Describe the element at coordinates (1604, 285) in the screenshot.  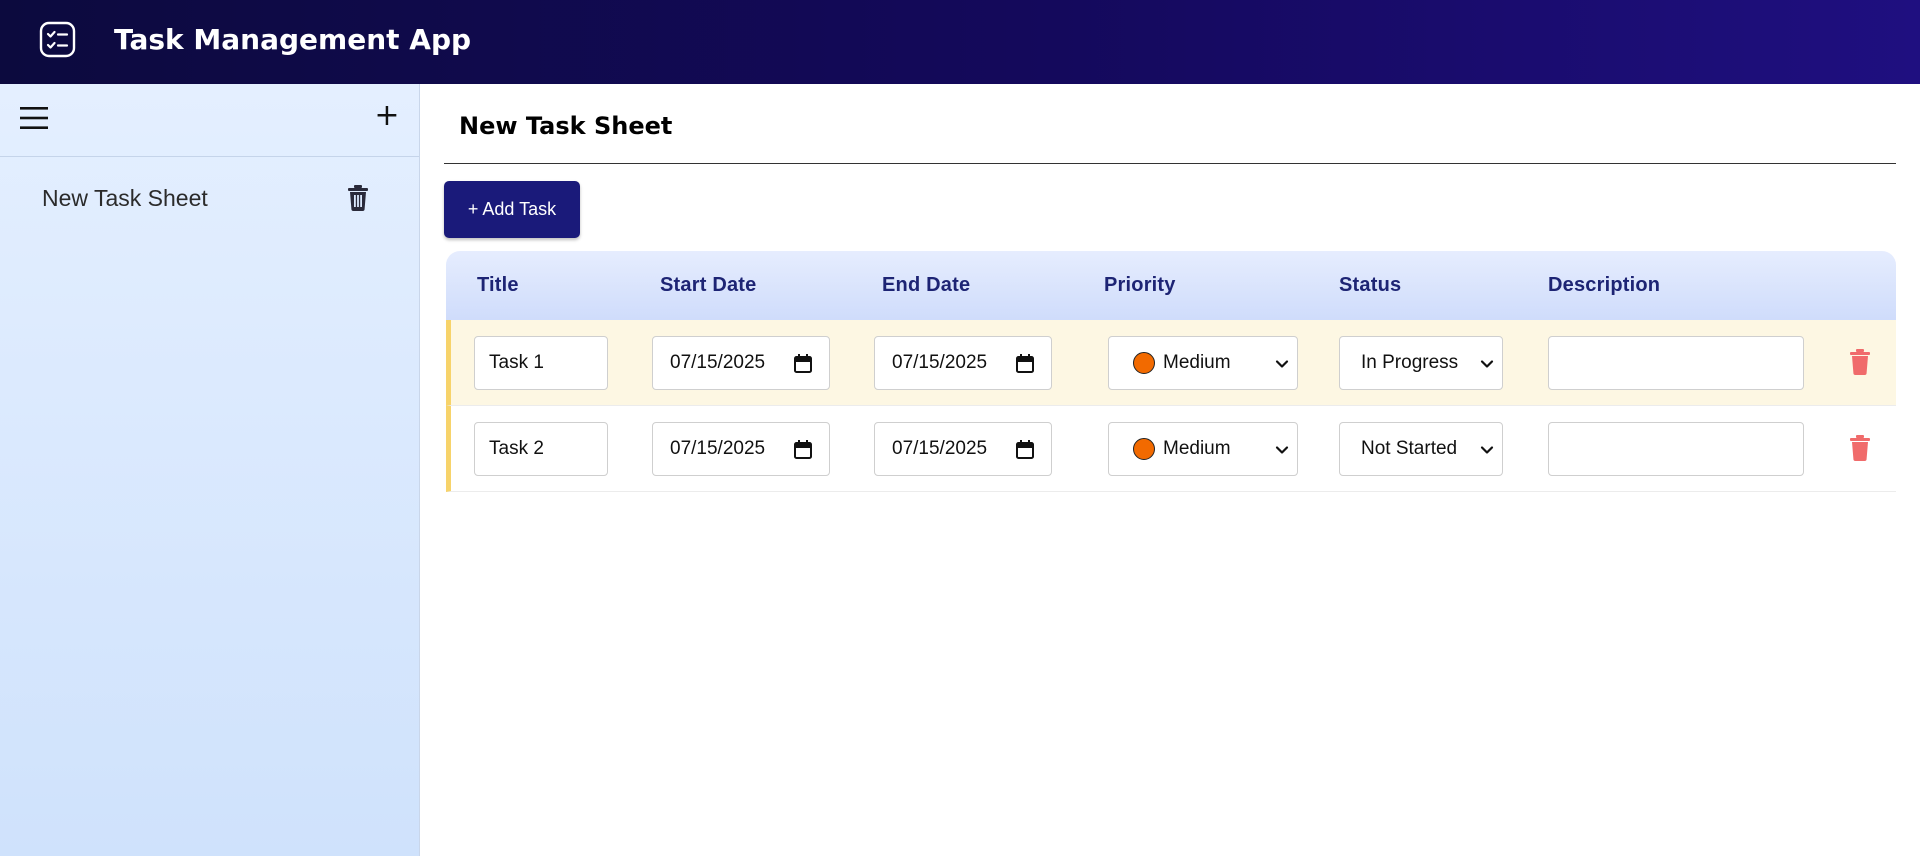
I see `column-header-description: Description` at that location.